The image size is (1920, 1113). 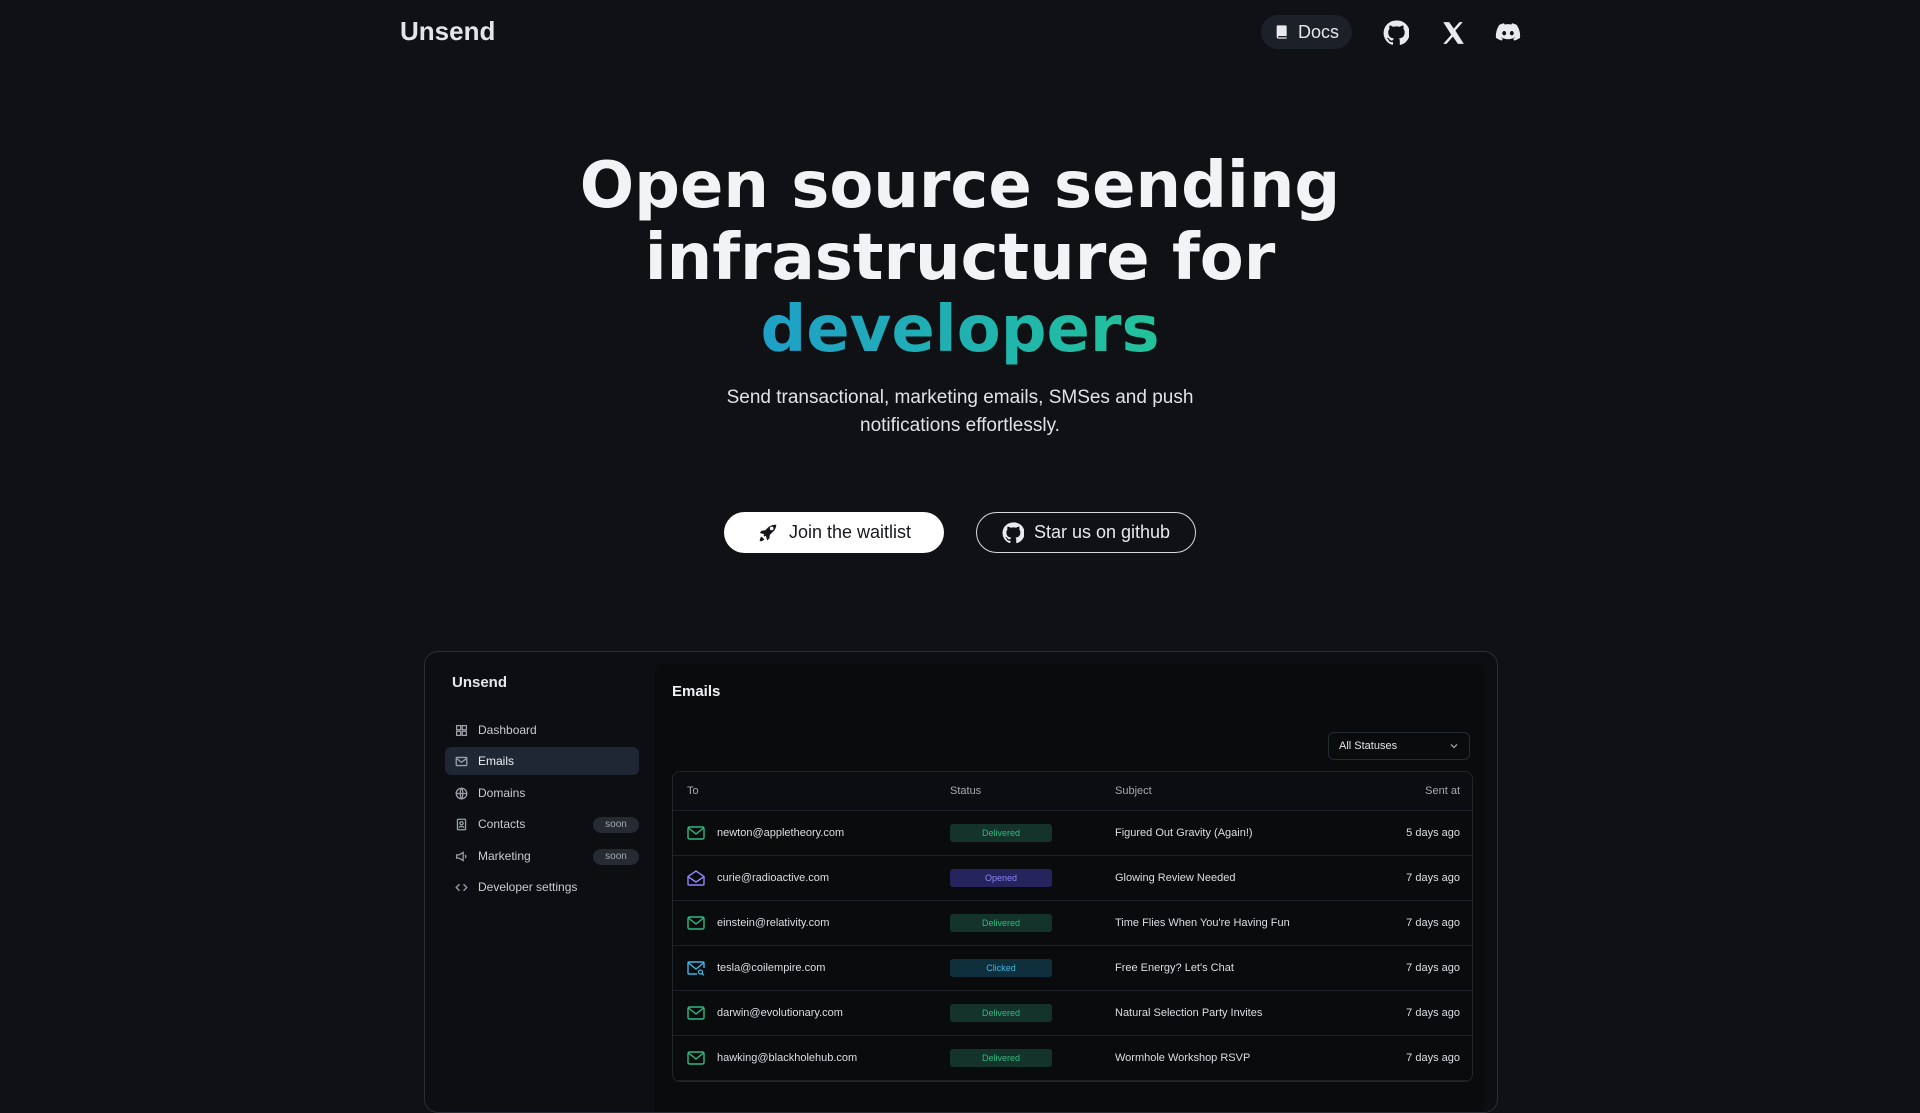 What do you see at coordinates (1442, 791) in the screenshot?
I see `column-header-sent-at: Sent at` at bounding box center [1442, 791].